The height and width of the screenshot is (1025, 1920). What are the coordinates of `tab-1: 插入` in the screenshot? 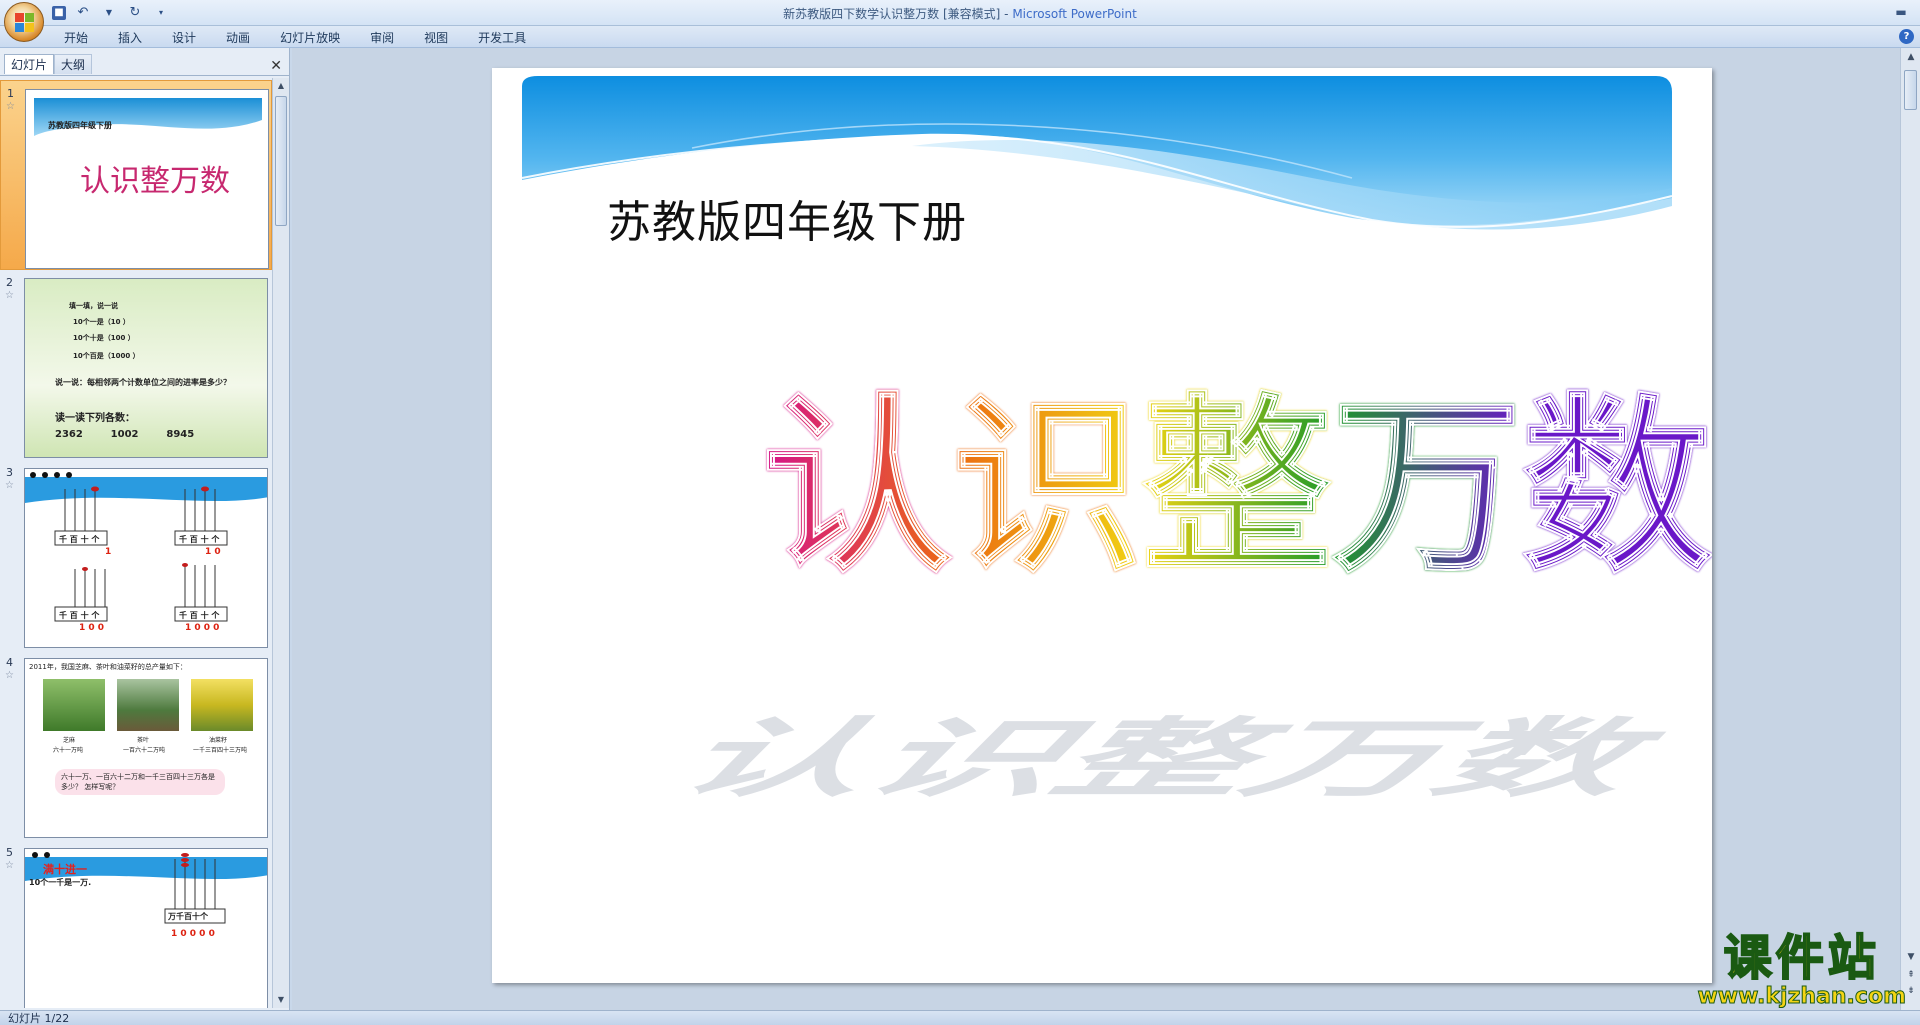 It's located at (130, 38).